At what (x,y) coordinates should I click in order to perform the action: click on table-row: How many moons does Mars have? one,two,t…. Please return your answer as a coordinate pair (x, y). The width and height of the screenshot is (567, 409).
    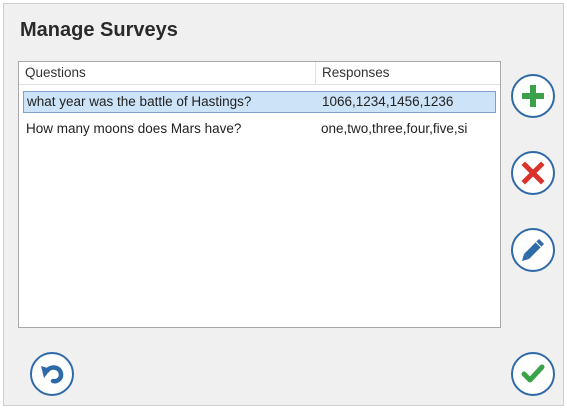
    Looking at the image, I should click on (259, 130).